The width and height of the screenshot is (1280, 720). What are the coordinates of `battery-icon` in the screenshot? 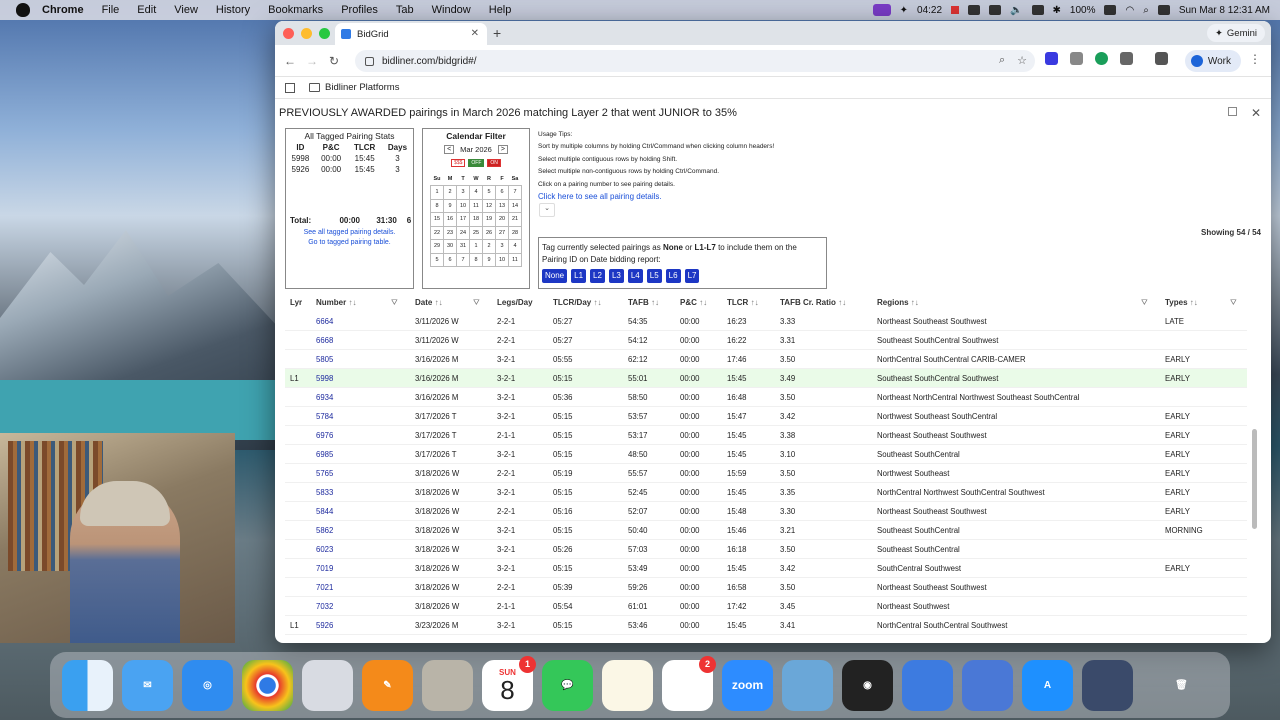 It's located at (1110, 10).